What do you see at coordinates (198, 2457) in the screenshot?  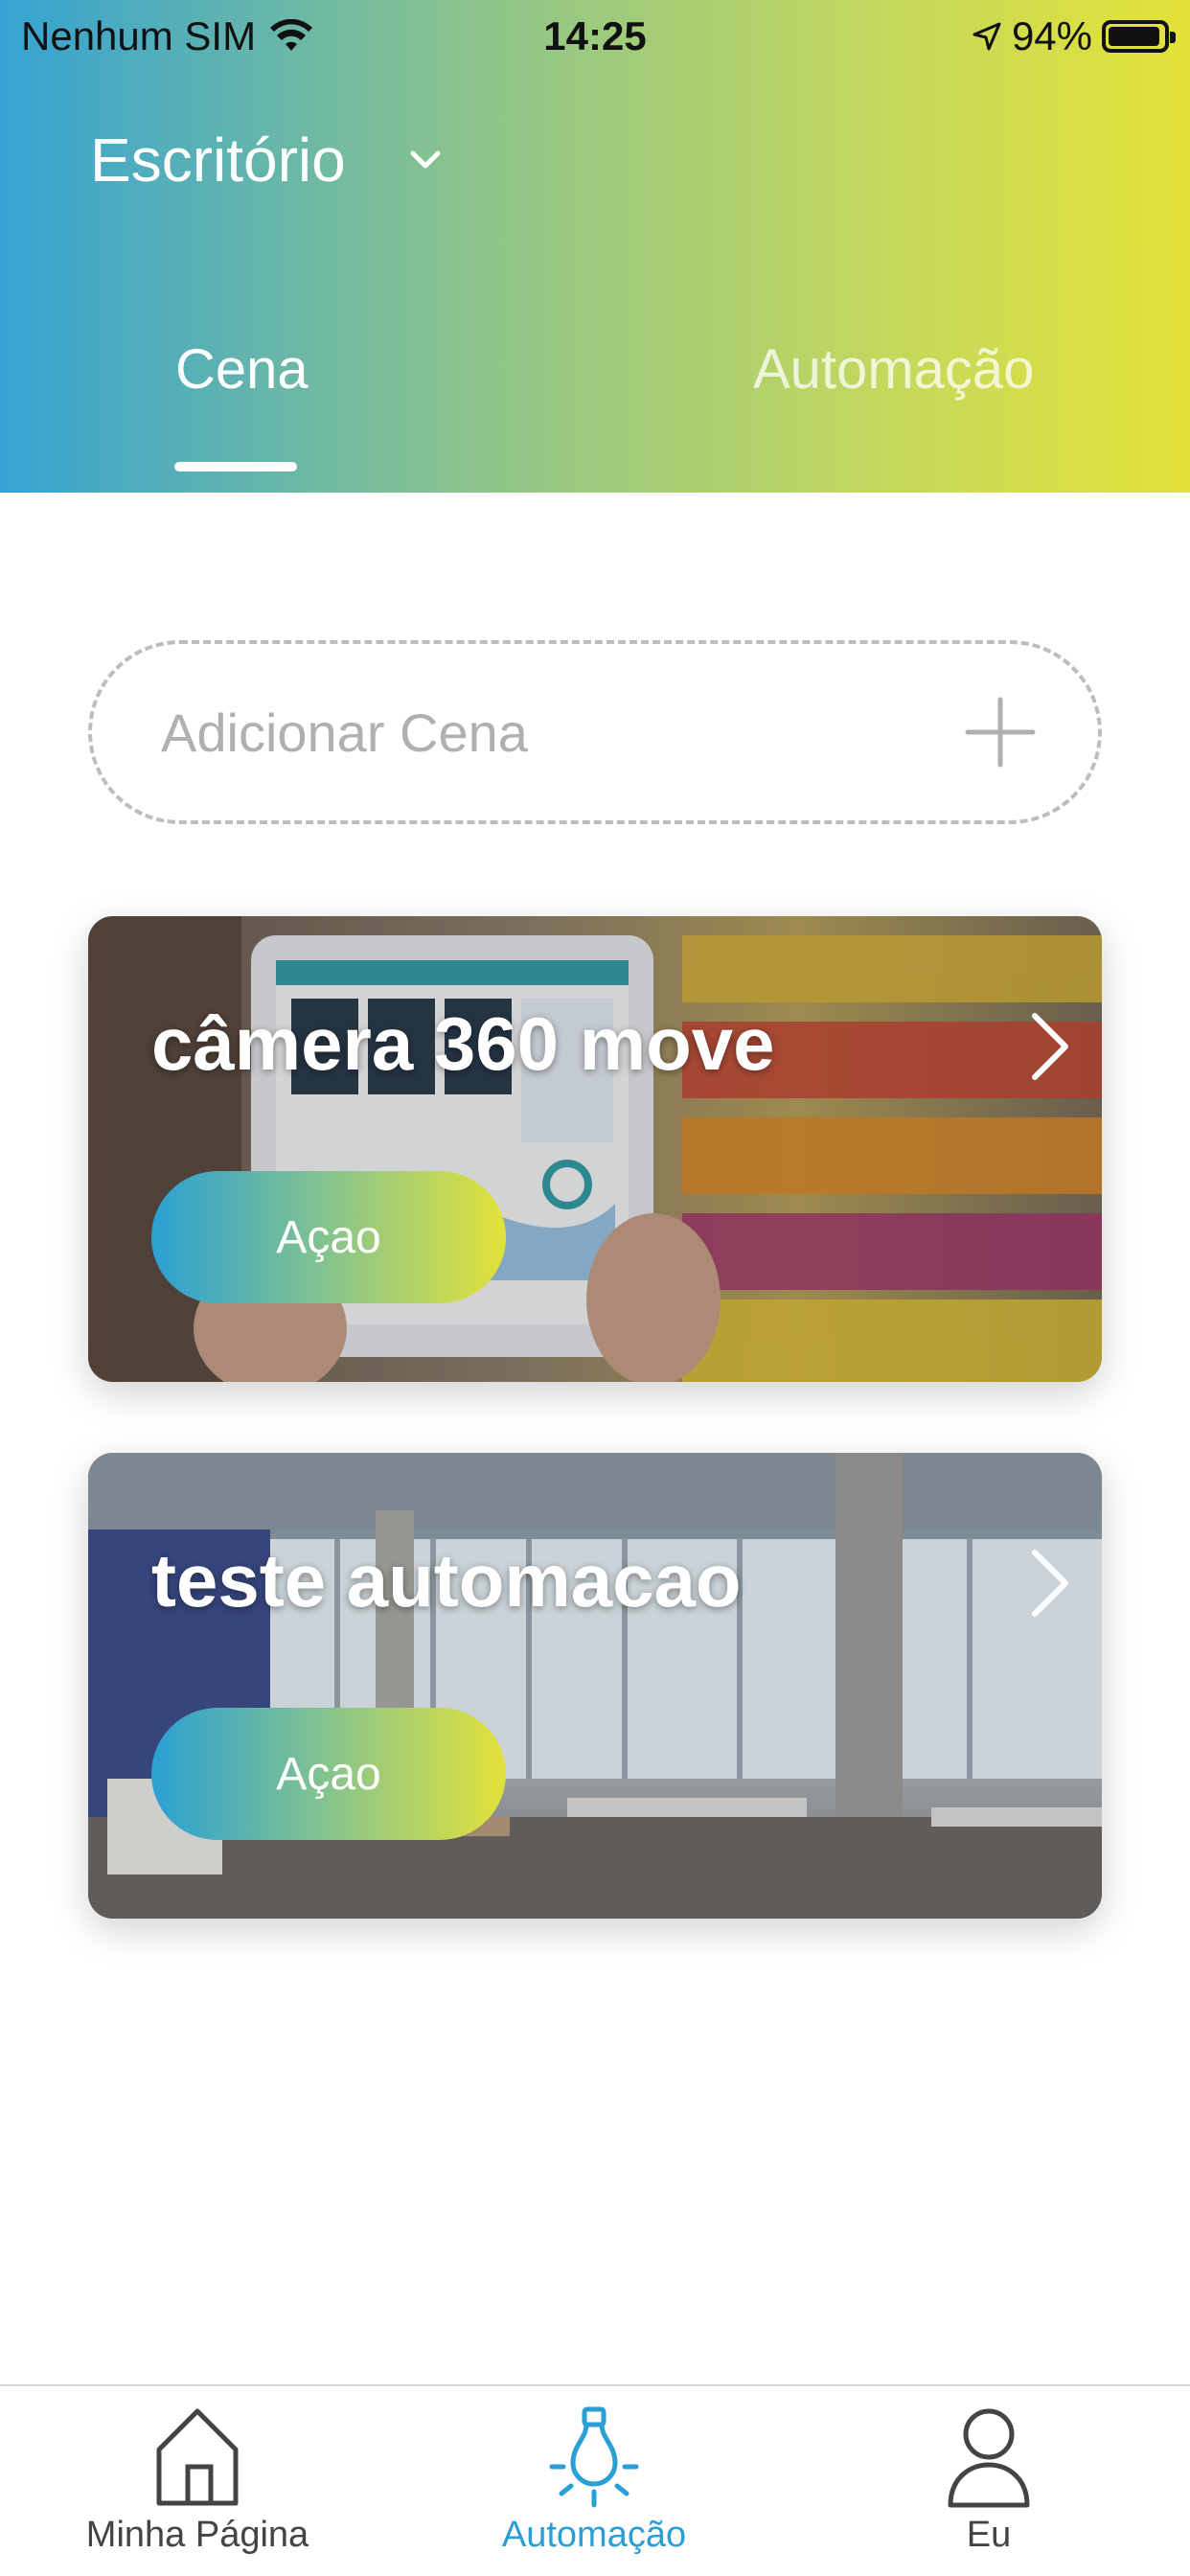 I see `home-icon` at bounding box center [198, 2457].